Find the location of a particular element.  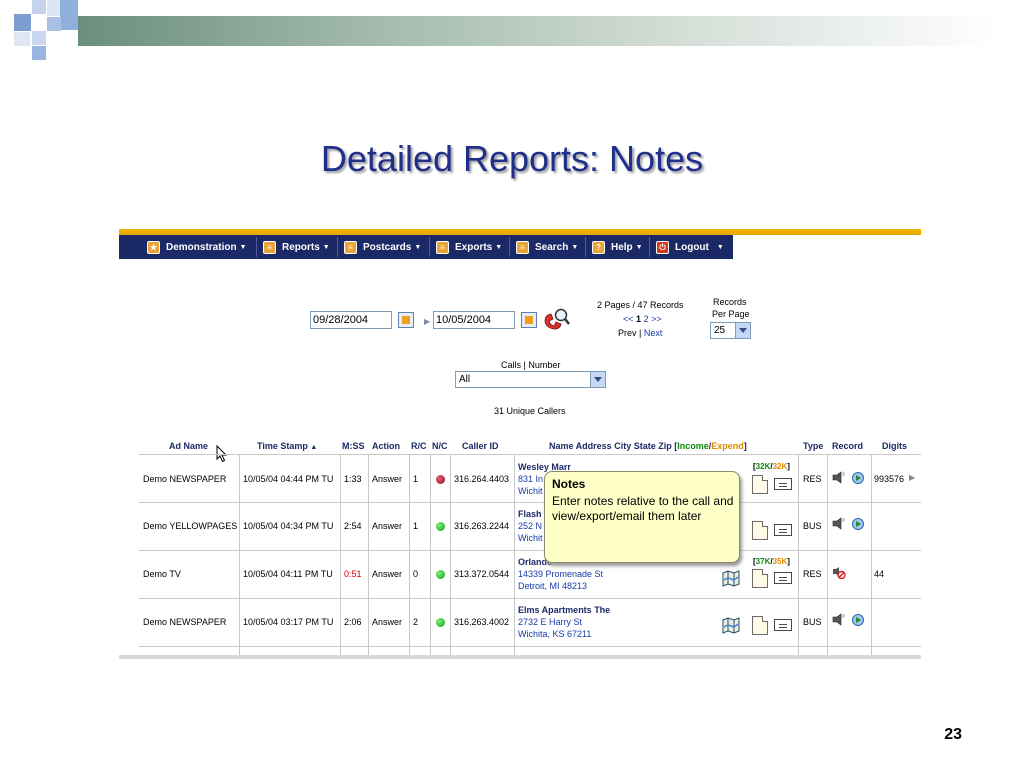

nav-search: ≡ Search ▼ is located at coordinates (548, 247).